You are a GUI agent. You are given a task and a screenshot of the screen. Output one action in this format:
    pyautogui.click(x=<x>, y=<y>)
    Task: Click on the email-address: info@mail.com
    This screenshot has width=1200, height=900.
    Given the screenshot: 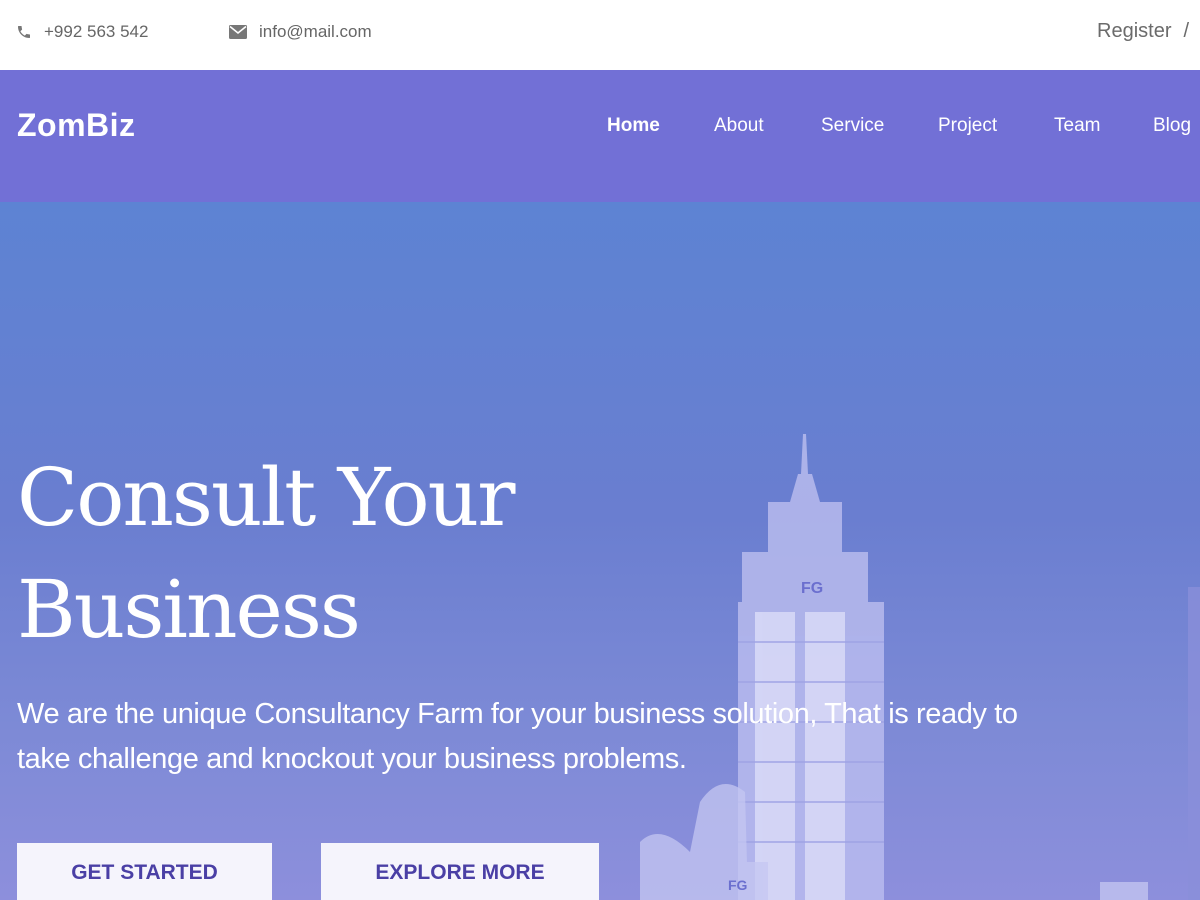 What is the action you would take?
    pyautogui.click(x=315, y=31)
    